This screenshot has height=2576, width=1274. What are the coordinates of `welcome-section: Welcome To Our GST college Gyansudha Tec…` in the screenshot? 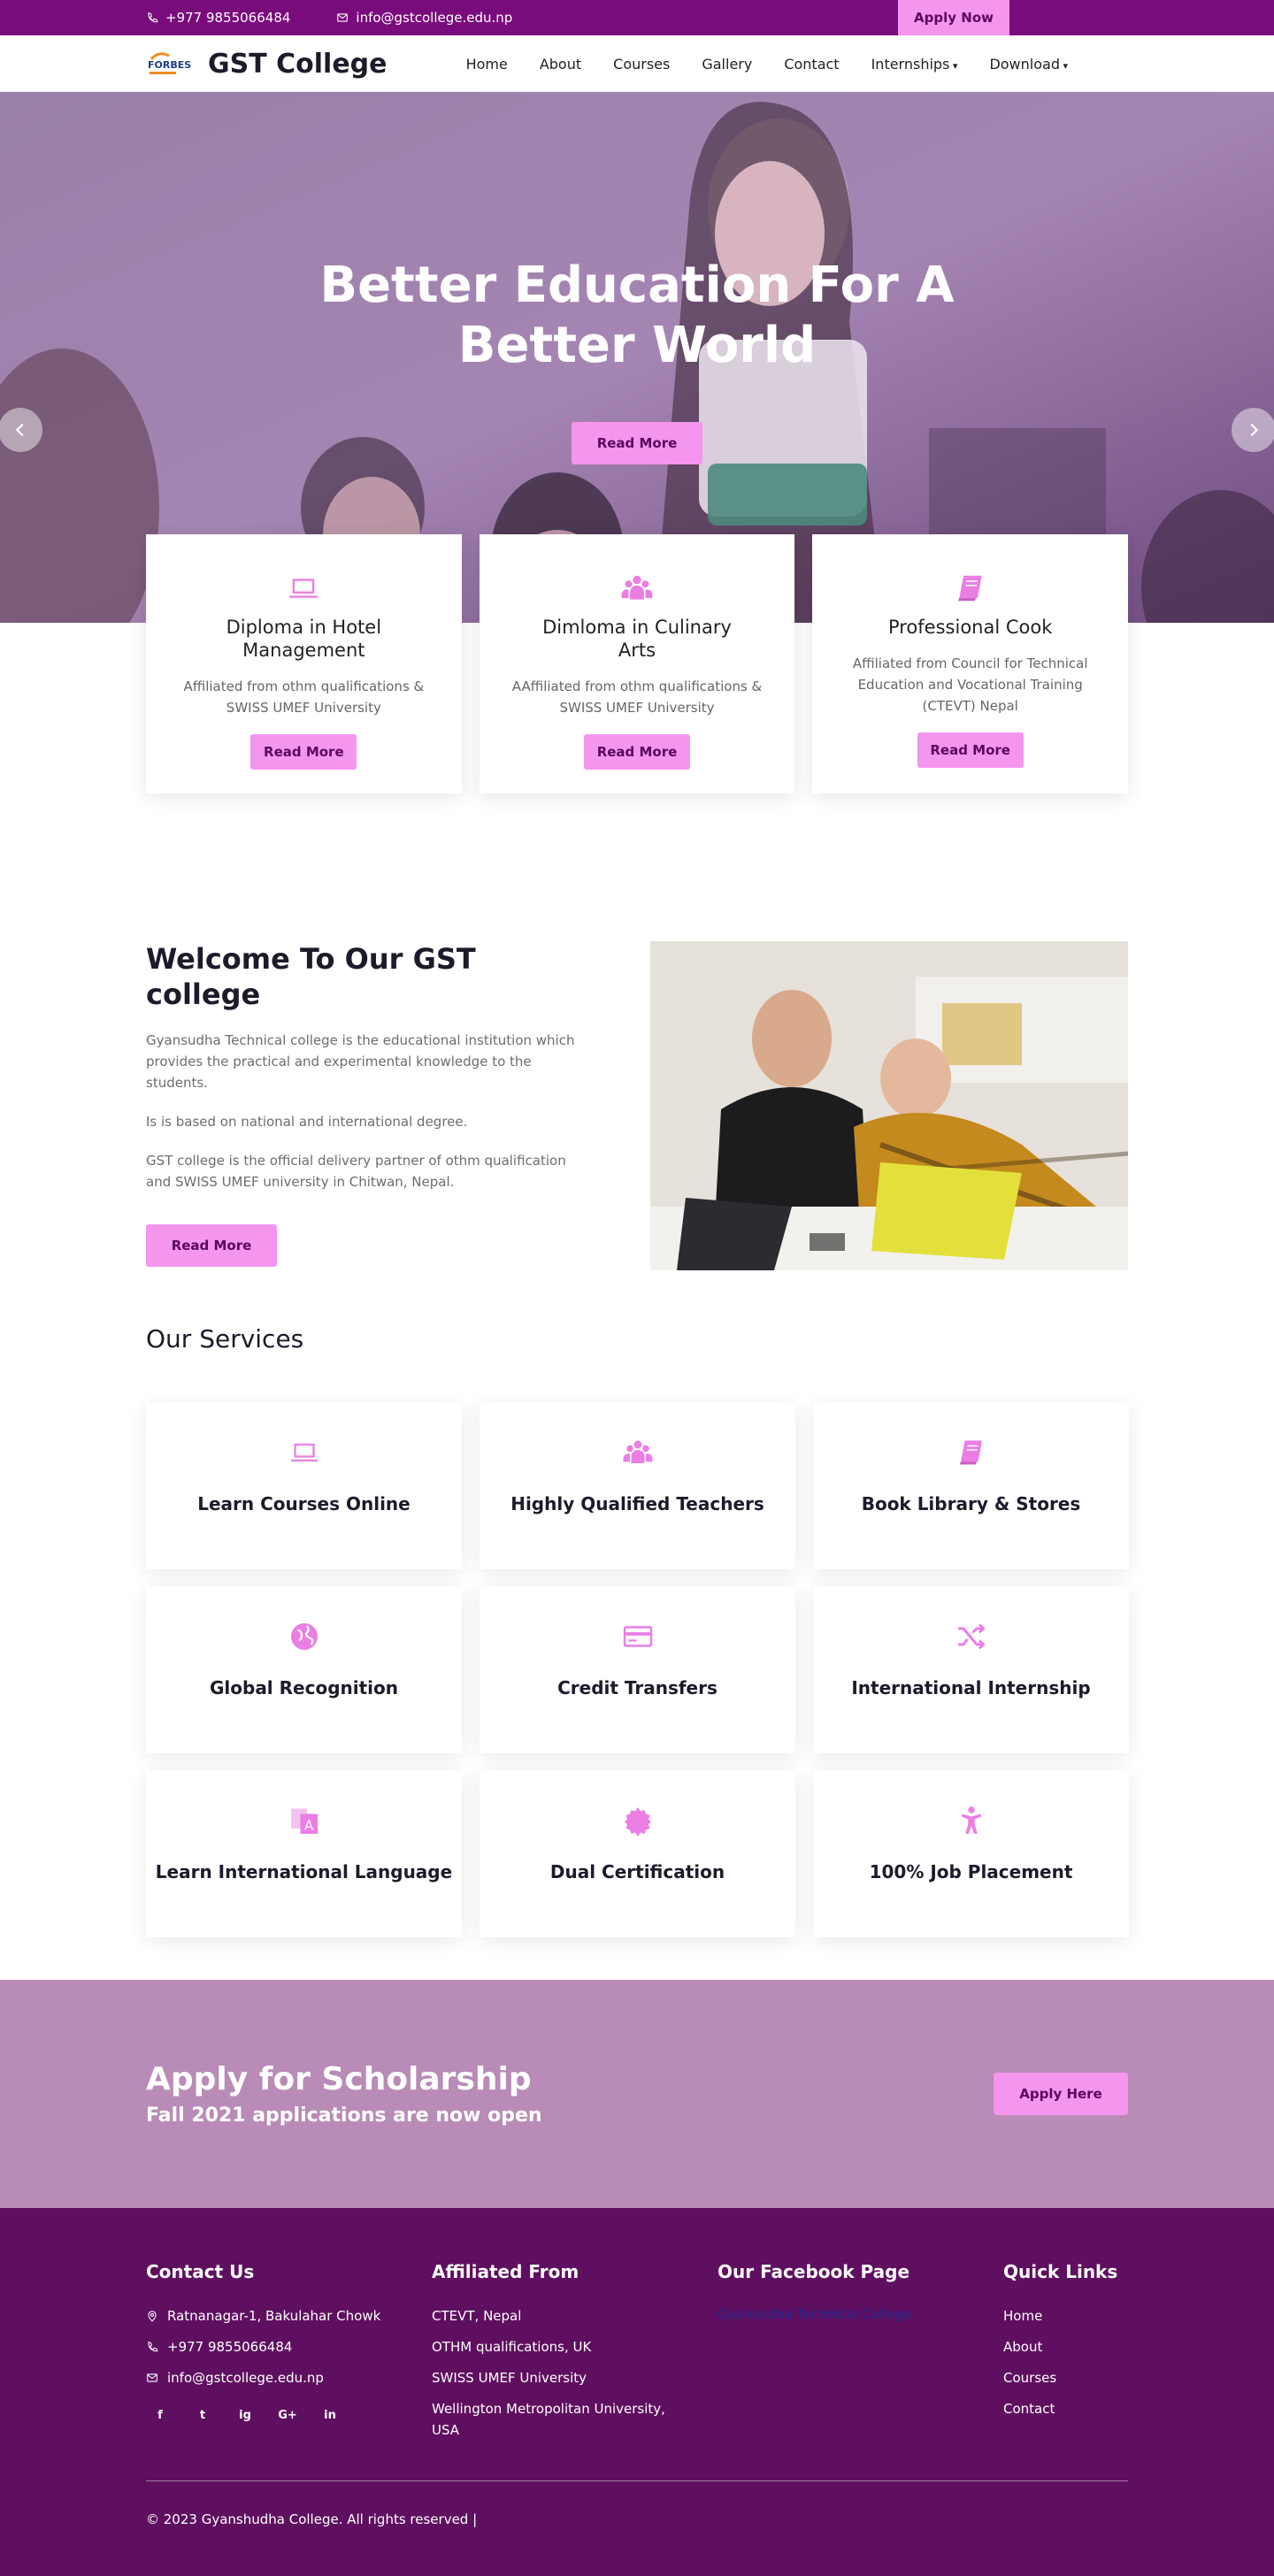 It's located at (637, 1132).